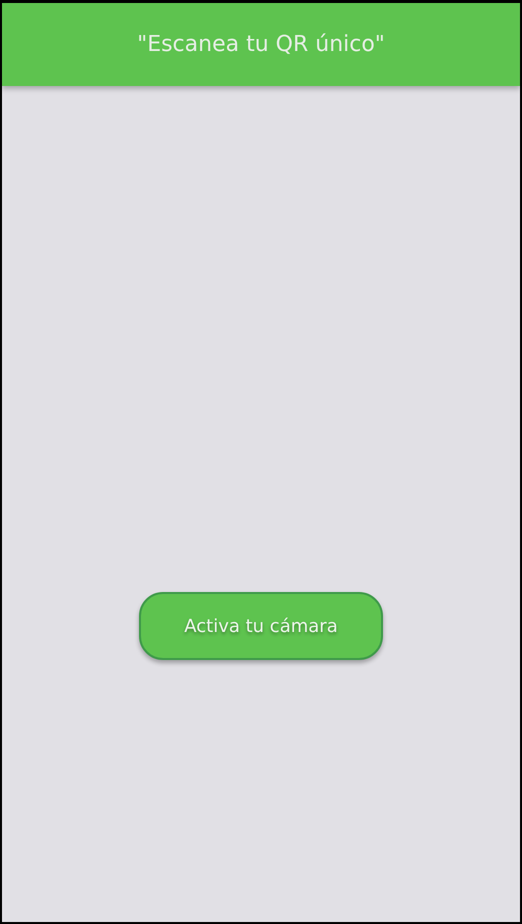 The width and height of the screenshot is (522, 924). I want to click on activate-camera-button: Activa tu cámara, so click(261, 626).